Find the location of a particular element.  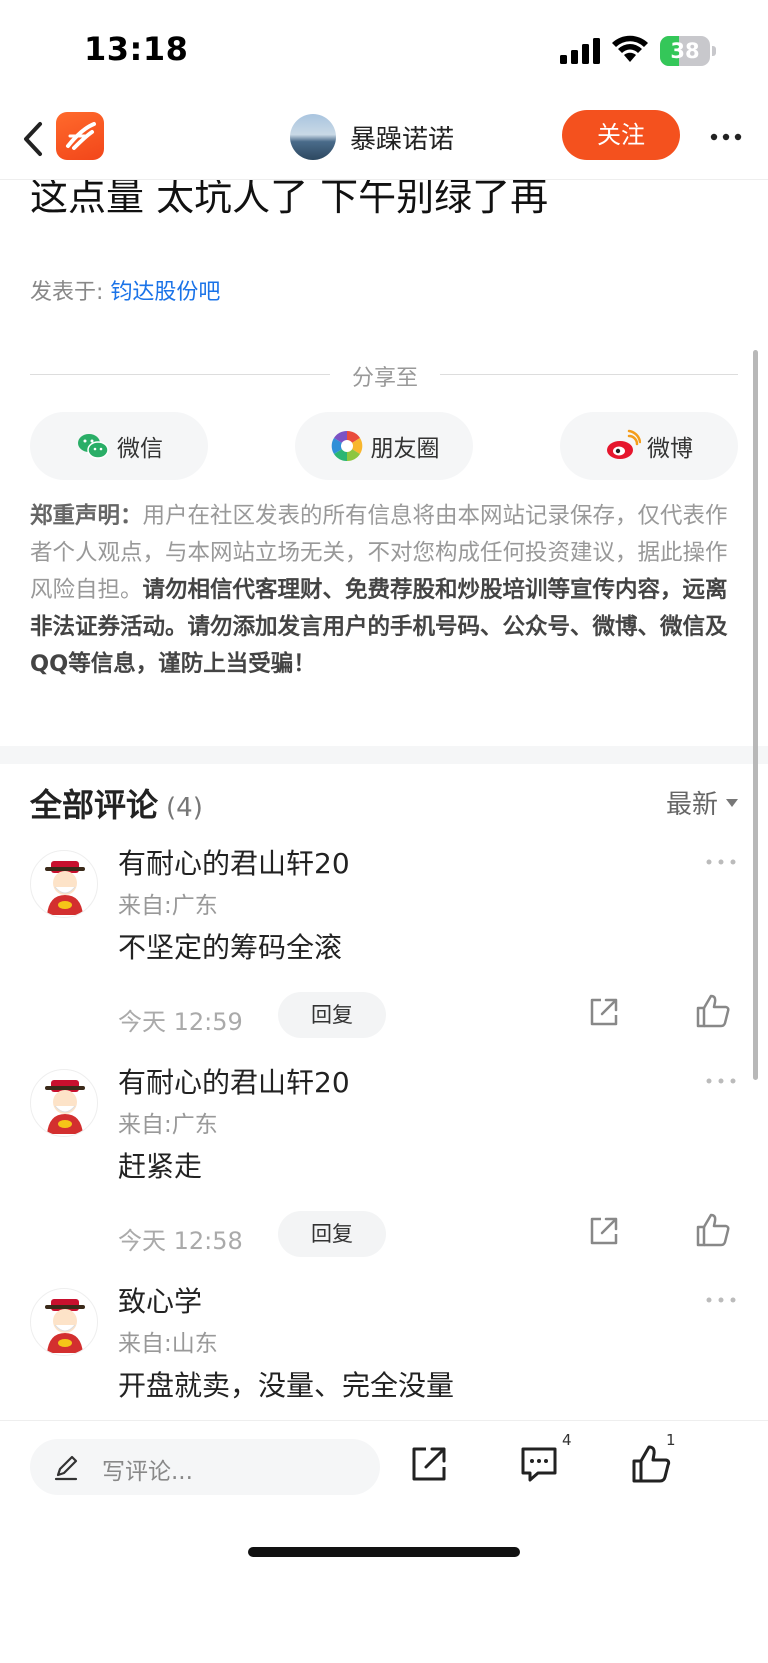

author-info: 暴躁诺诺 is located at coordinates (372, 137).